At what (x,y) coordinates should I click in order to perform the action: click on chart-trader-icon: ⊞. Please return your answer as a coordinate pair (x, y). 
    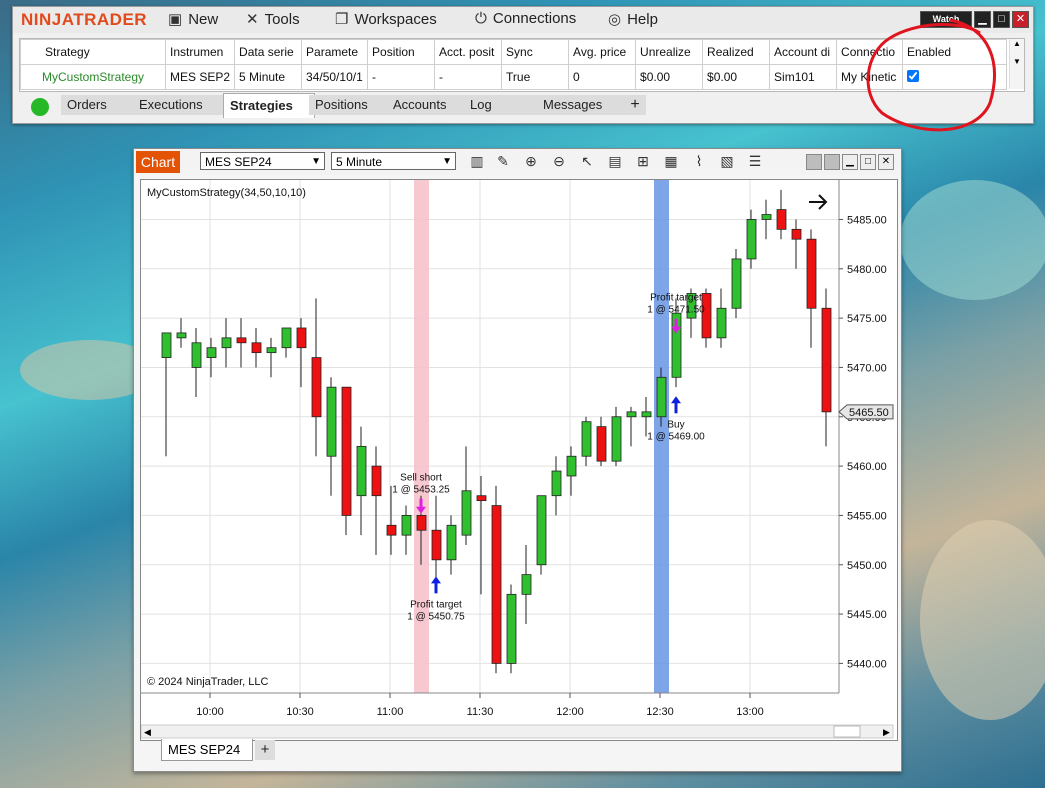
    Looking at the image, I should click on (643, 161).